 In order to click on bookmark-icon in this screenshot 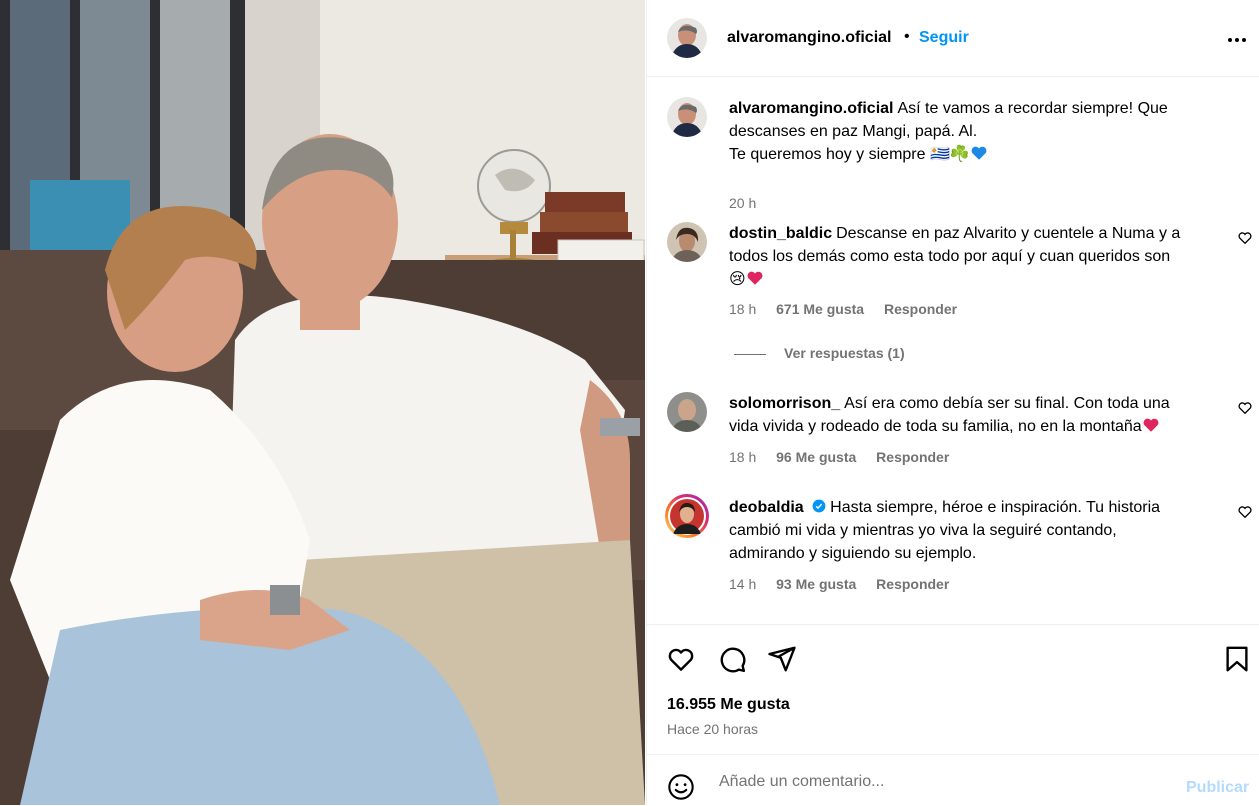, I will do `click(1237, 659)`.